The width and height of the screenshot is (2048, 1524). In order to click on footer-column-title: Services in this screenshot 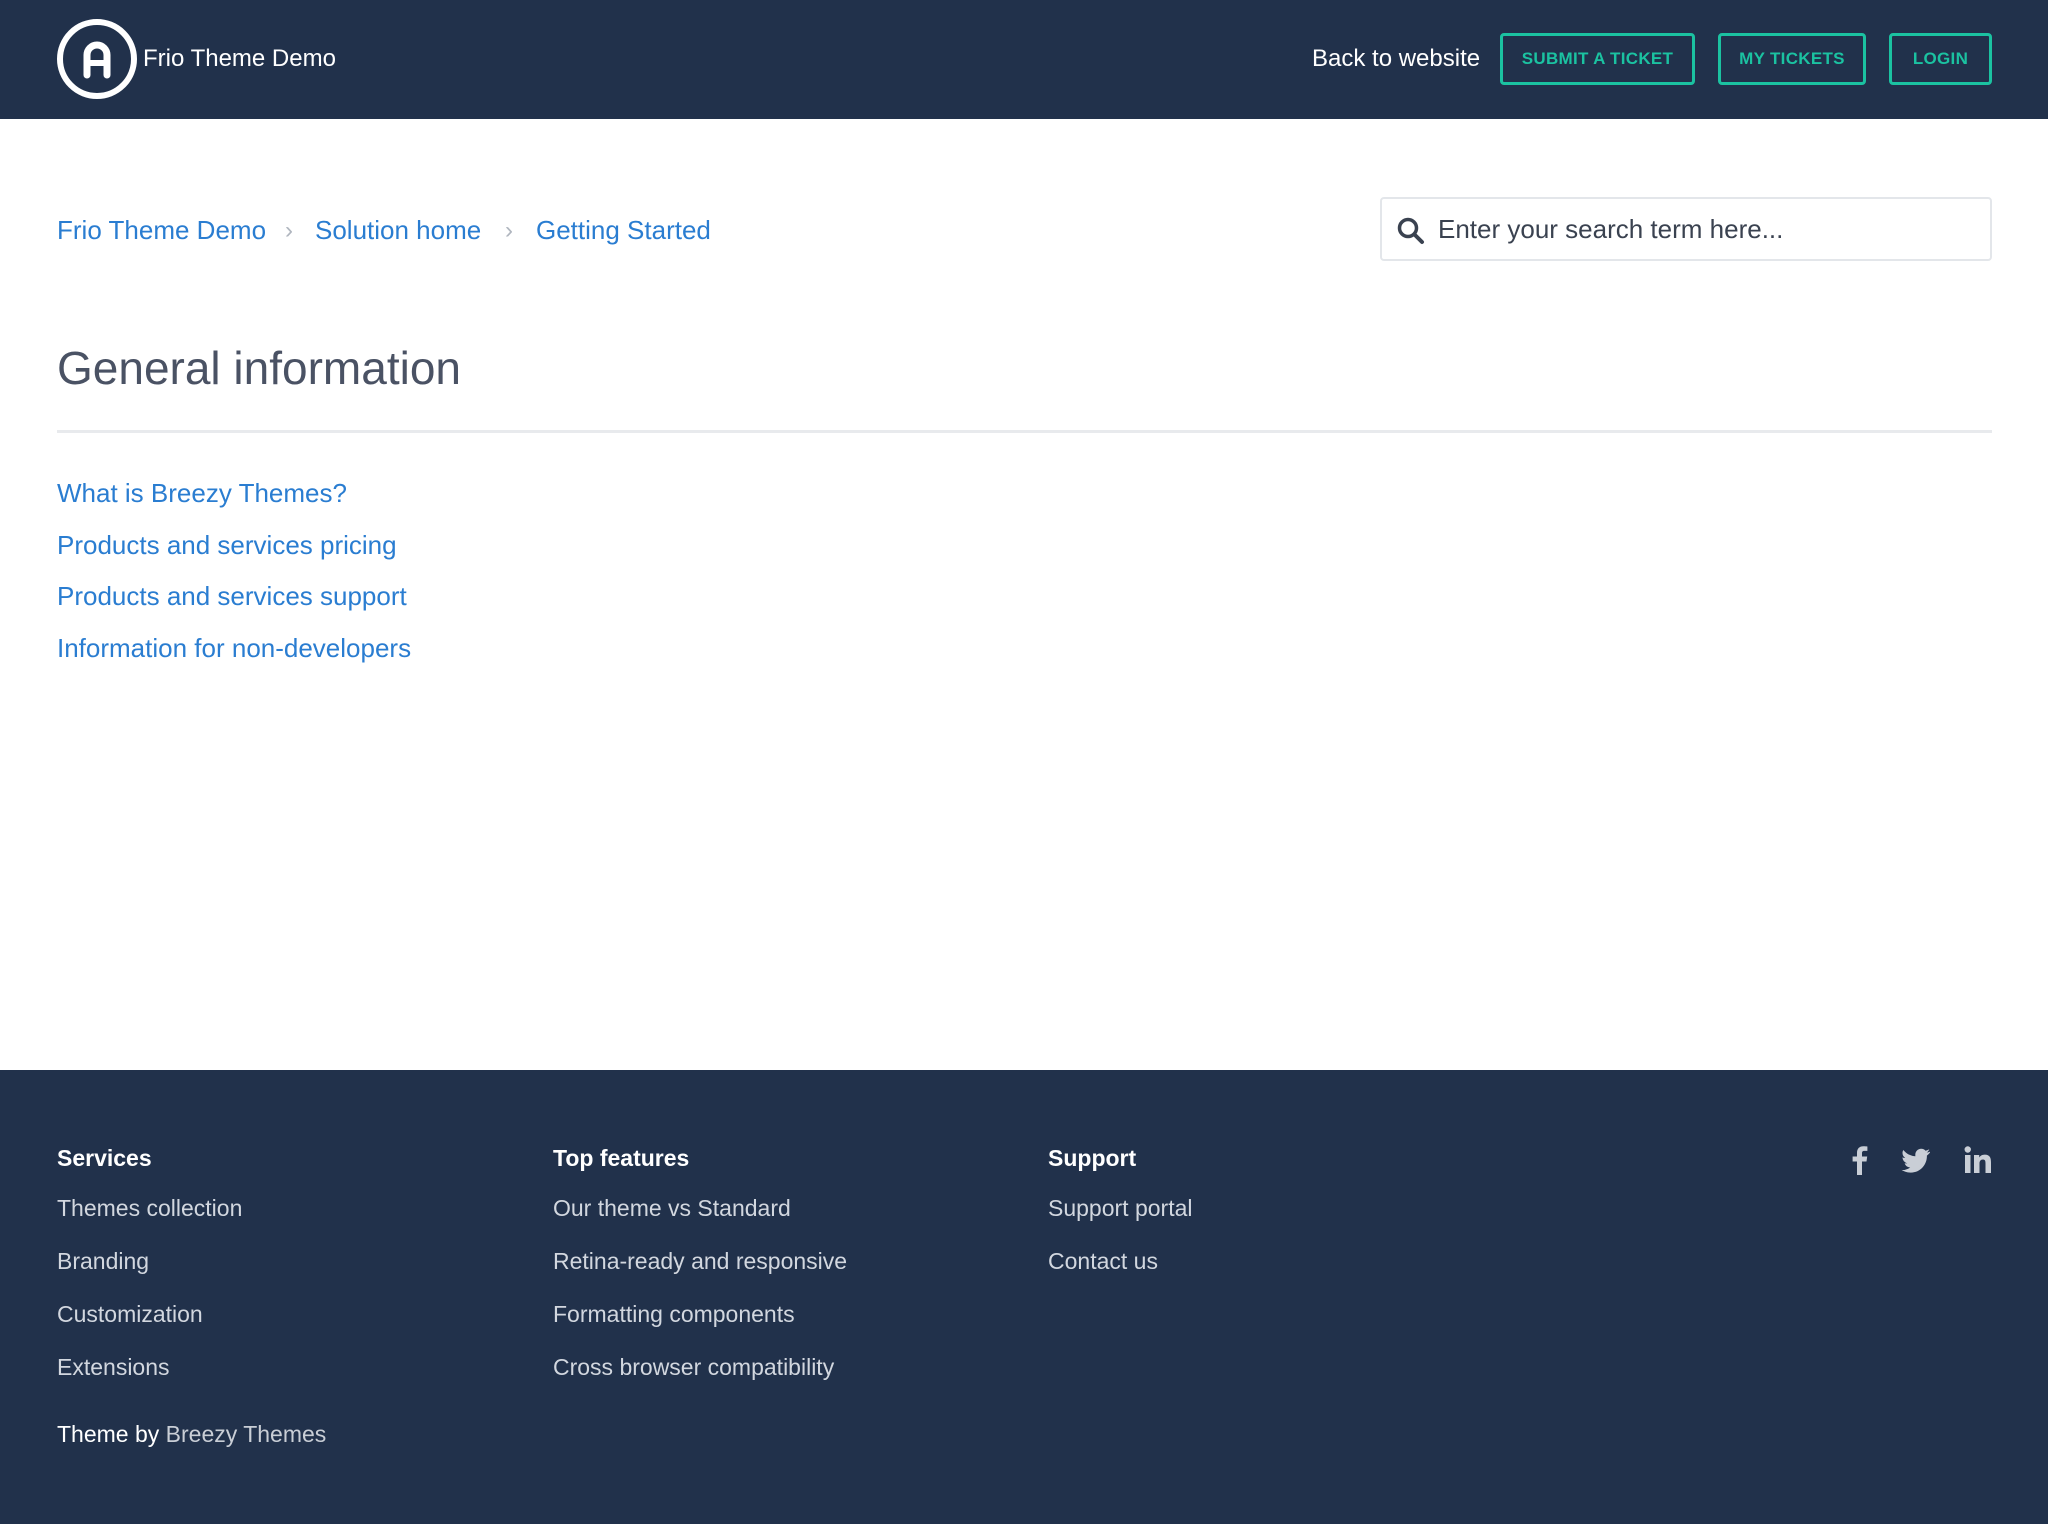, I will do `click(104, 1158)`.